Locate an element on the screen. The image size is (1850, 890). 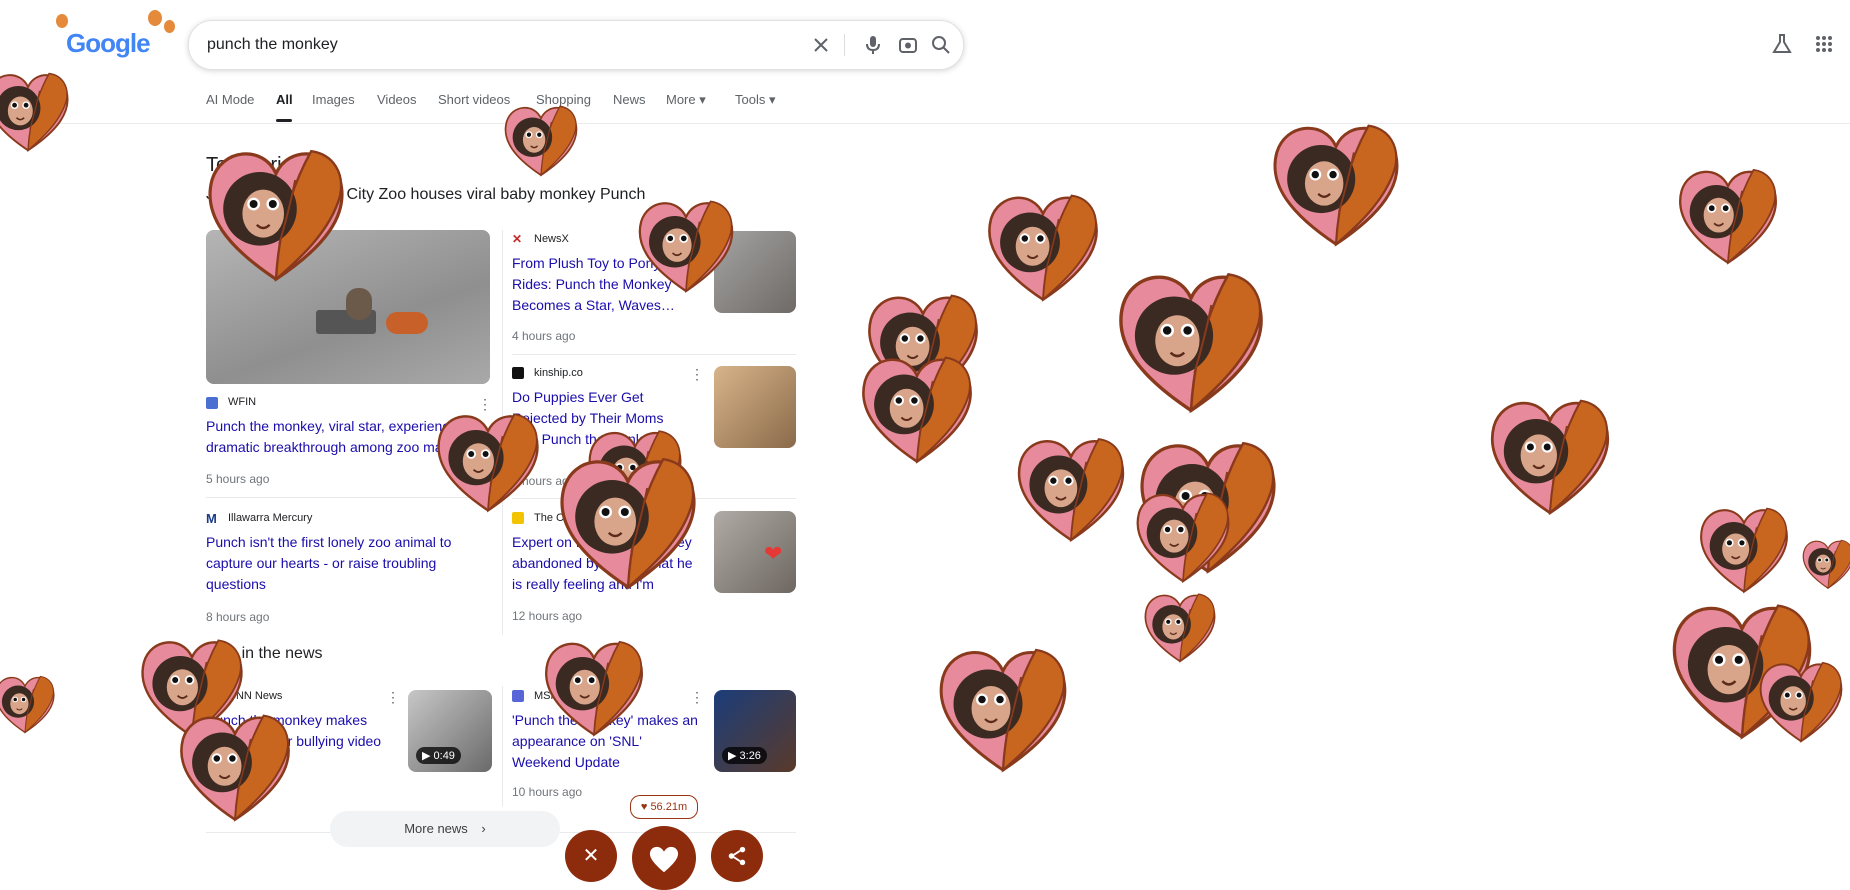
close-overlay-button: ✕ is located at coordinates (591, 856).